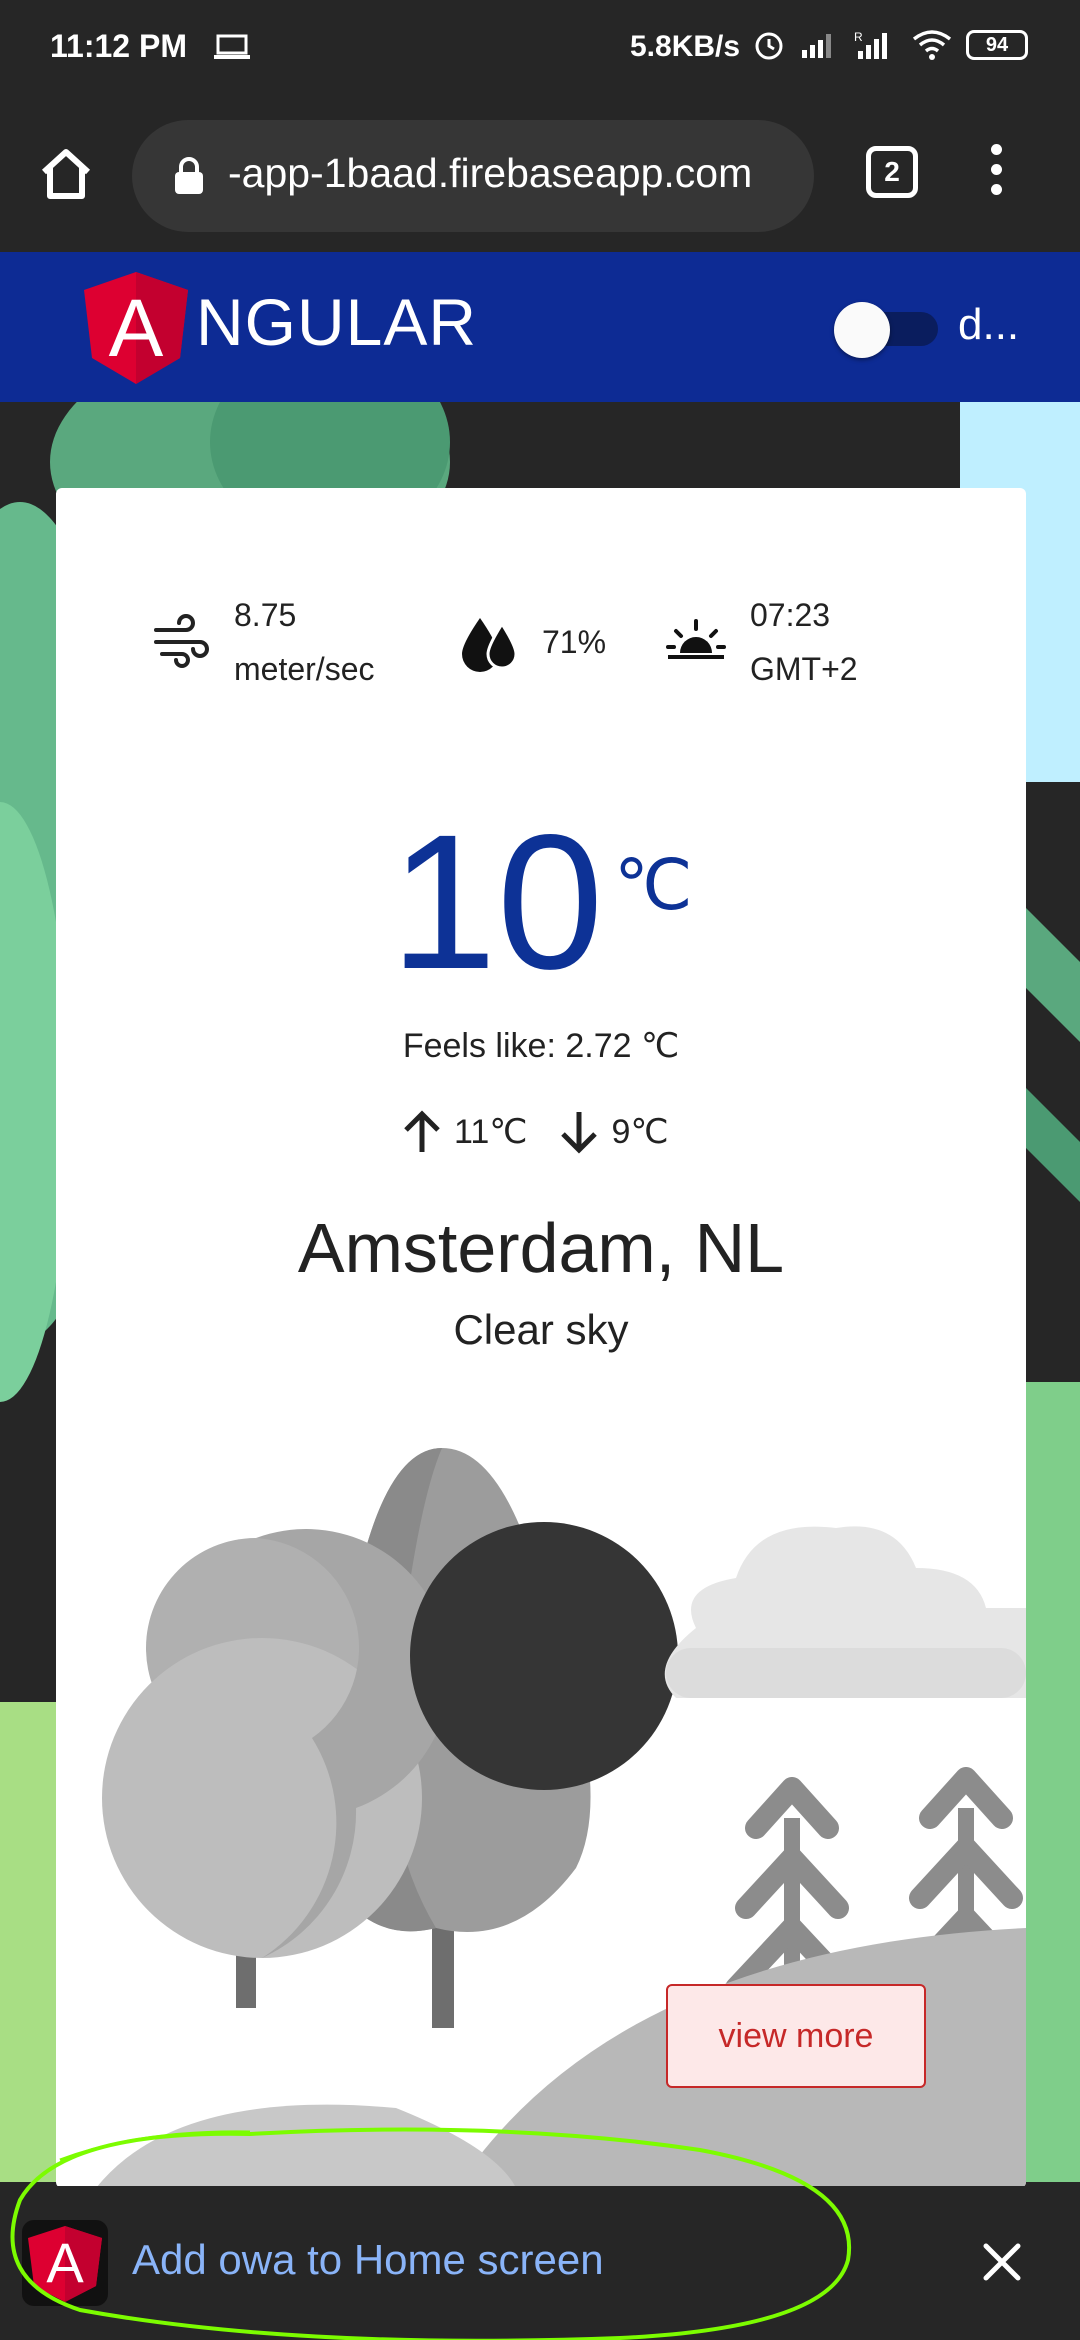  What do you see at coordinates (574, 642) in the screenshot?
I see `humidity-value: 71%` at bounding box center [574, 642].